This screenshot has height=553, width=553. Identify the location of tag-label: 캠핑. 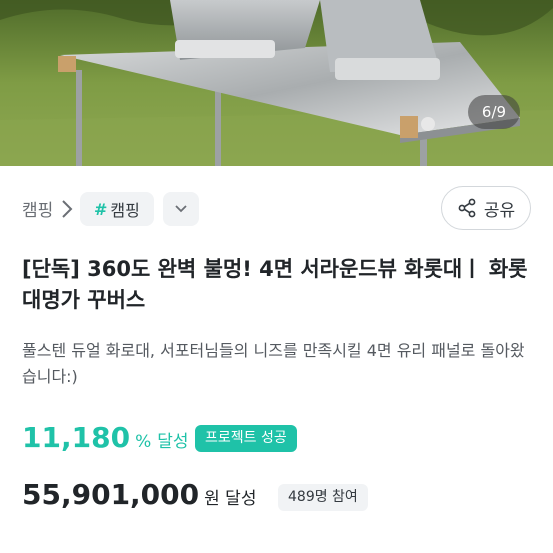
(125, 210).